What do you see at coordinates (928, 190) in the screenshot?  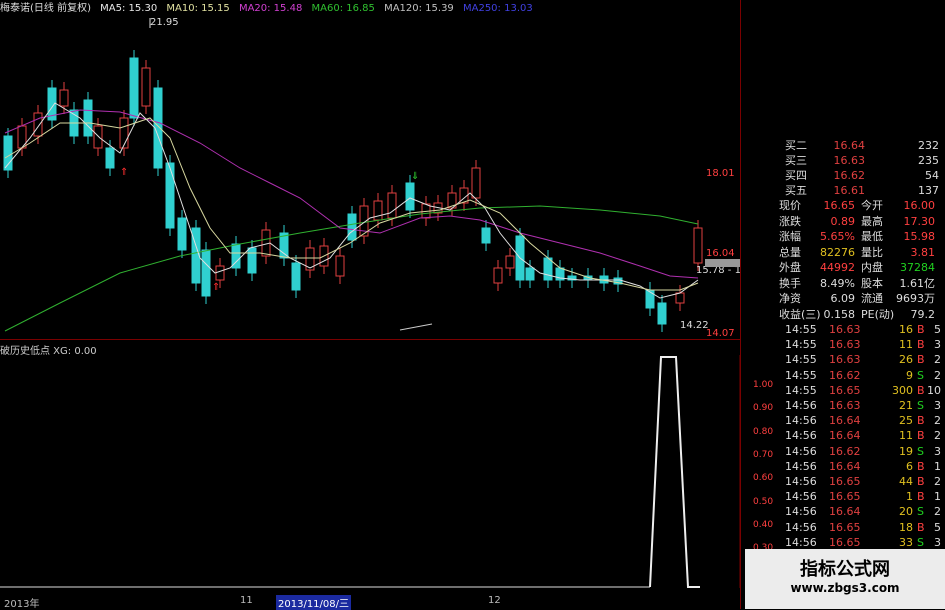 I see `order-book-volume: 137` at bounding box center [928, 190].